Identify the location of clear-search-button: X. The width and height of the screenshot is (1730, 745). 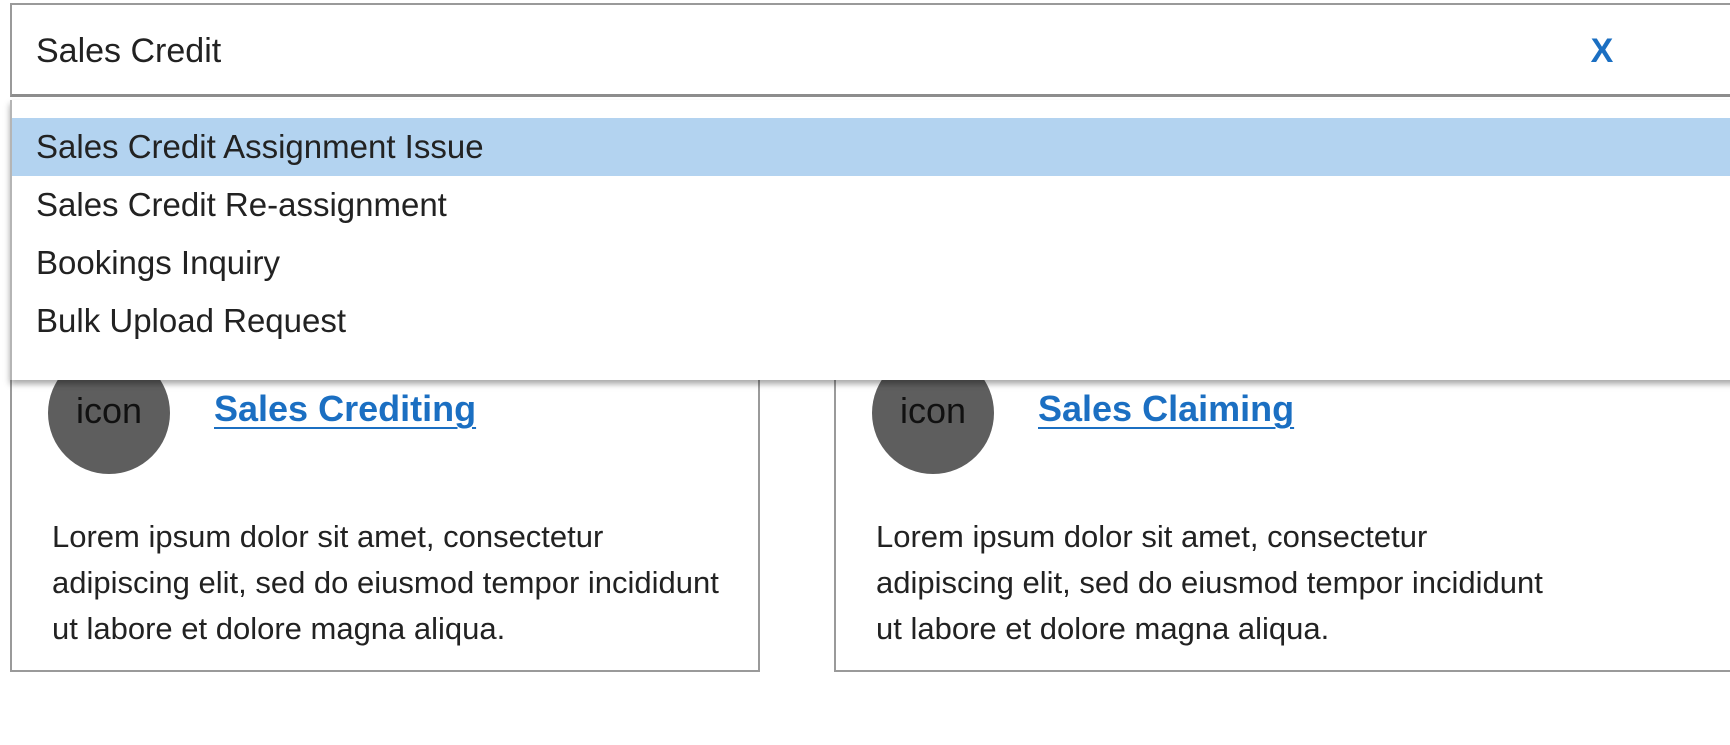
(1602, 51).